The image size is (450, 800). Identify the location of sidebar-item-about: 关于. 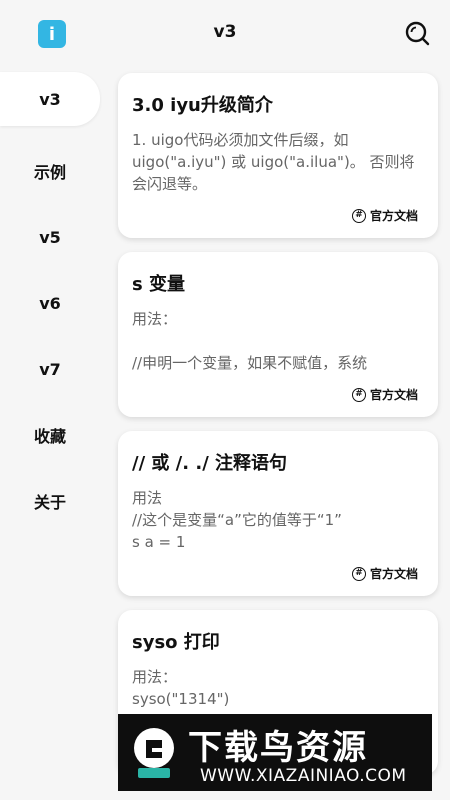
(50, 501).